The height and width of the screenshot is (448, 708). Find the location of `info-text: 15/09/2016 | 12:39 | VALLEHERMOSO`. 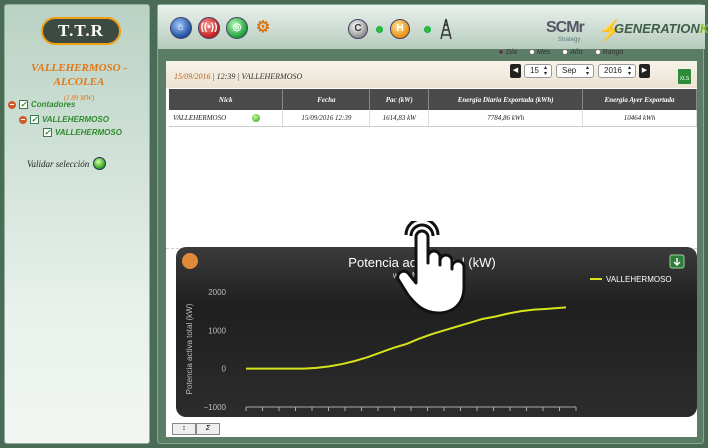

info-text: 15/09/2016 | 12:39 | VALLEHERMOSO is located at coordinates (238, 76).